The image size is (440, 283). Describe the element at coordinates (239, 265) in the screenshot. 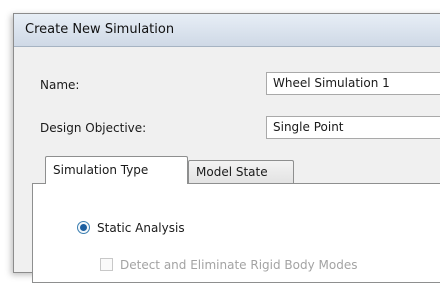

I see `rigid-body-label: Detect and Eliminate Rigid Body Modes` at that location.